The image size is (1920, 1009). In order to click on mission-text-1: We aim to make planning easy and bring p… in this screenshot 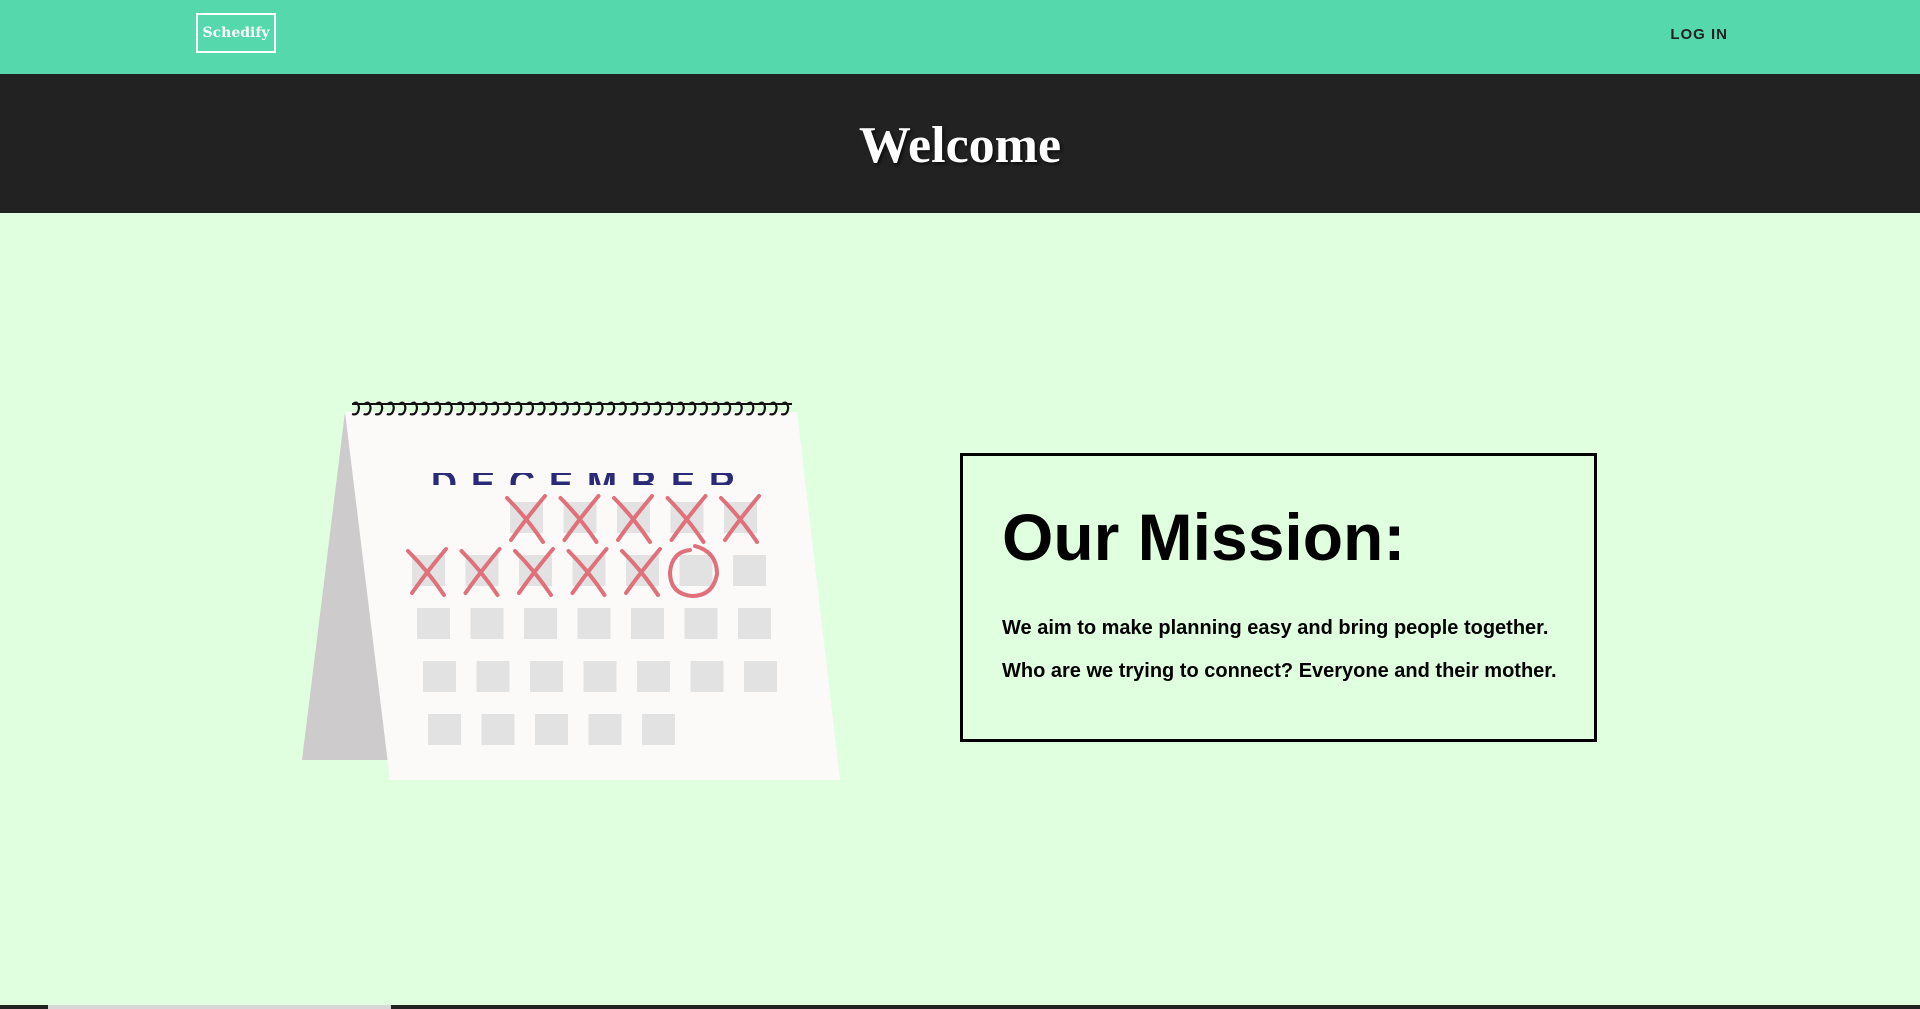, I will do `click(1275, 628)`.